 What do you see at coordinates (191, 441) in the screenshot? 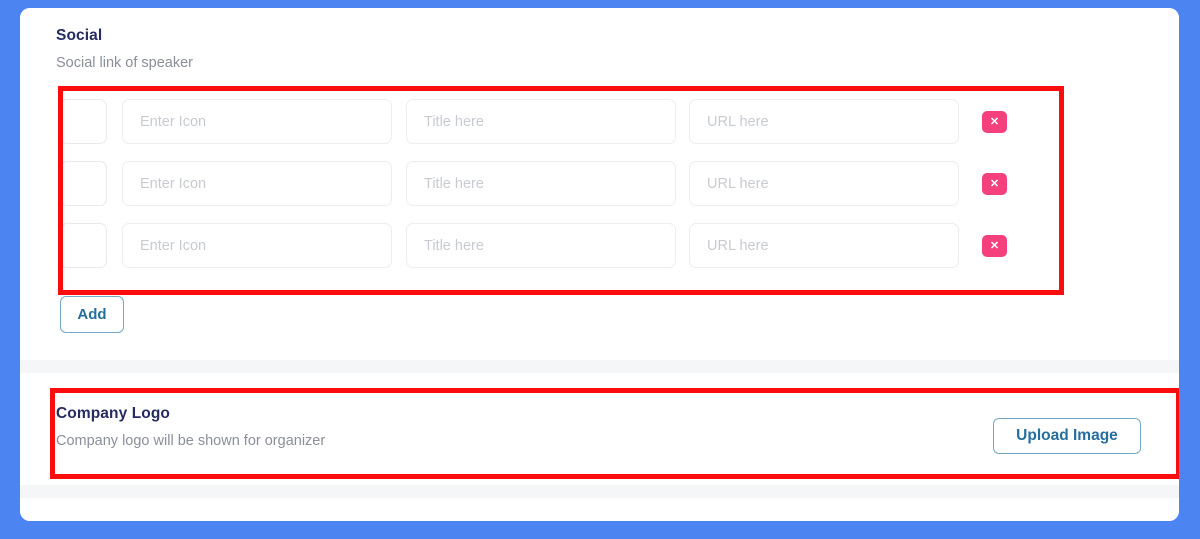
I see `company-logo-subtitle: Company logo will be shown for organizer` at bounding box center [191, 441].